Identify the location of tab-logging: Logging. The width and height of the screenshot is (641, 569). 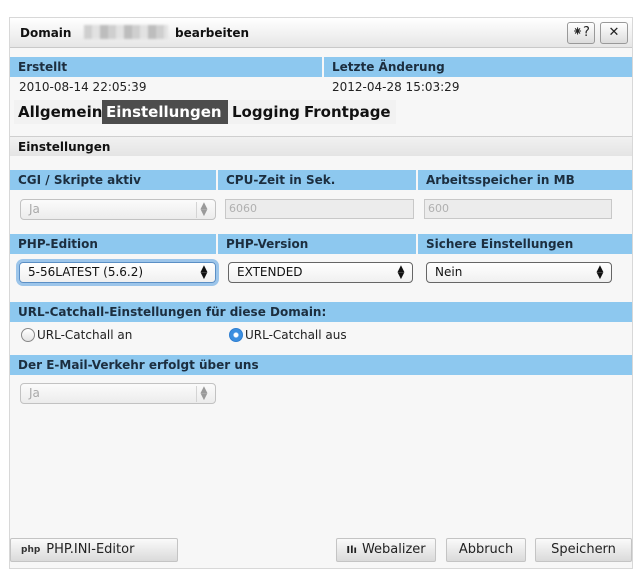
(268, 112).